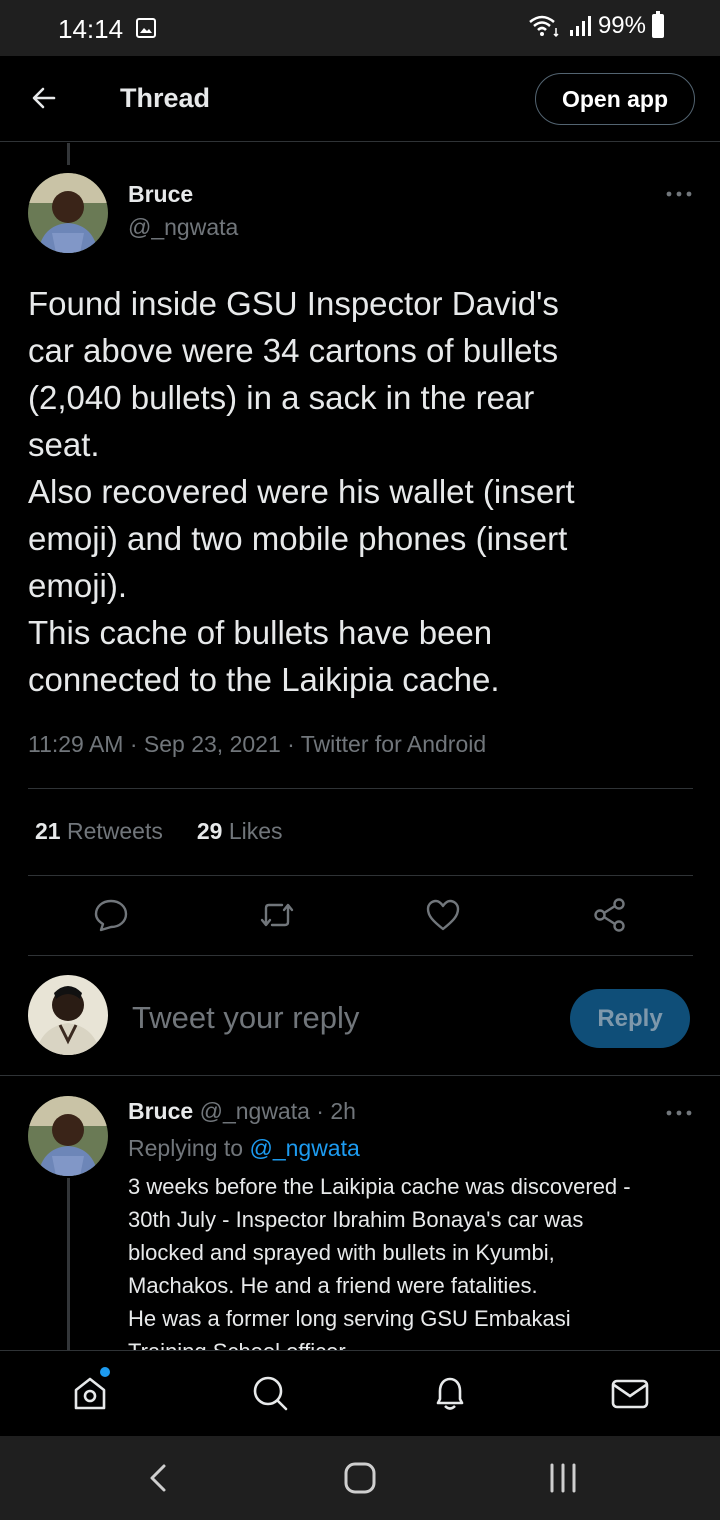  I want to click on retweets-stat: 21 Retweets, so click(99, 831).